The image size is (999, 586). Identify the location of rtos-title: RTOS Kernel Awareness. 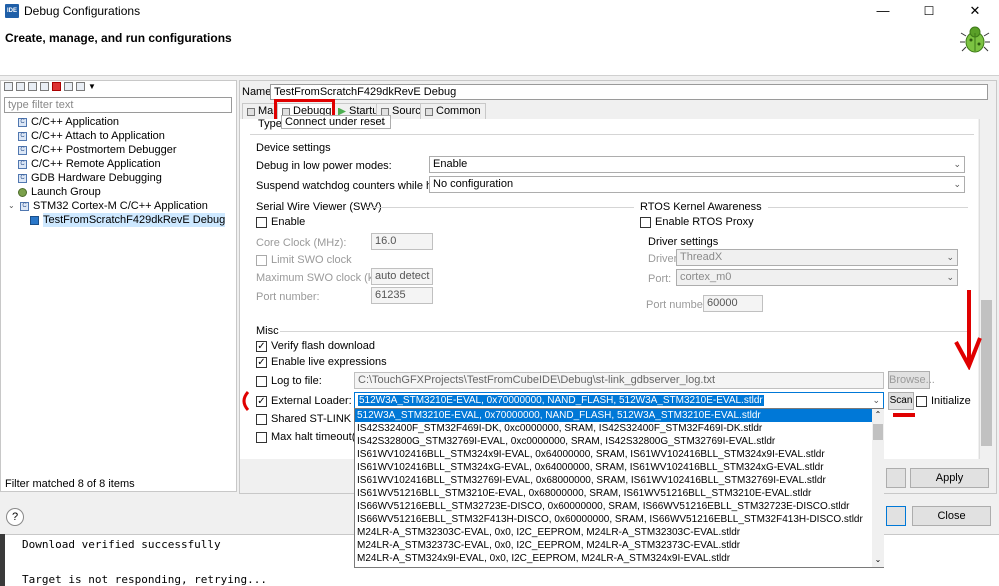
(701, 207).